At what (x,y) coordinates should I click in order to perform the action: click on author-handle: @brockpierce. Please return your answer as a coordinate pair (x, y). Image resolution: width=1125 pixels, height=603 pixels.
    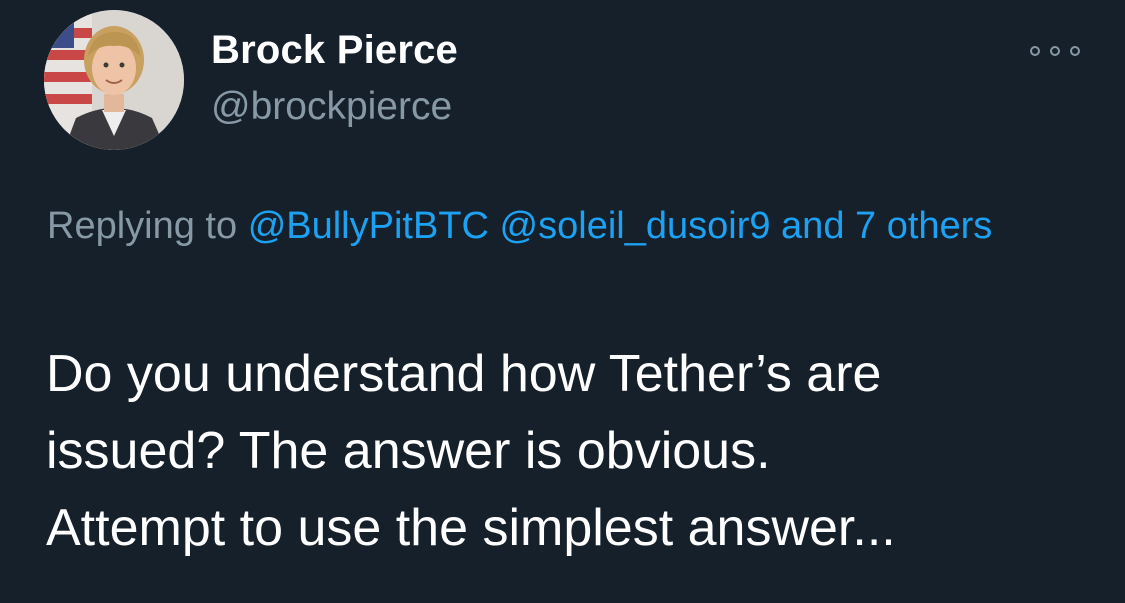
    Looking at the image, I should click on (331, 107).